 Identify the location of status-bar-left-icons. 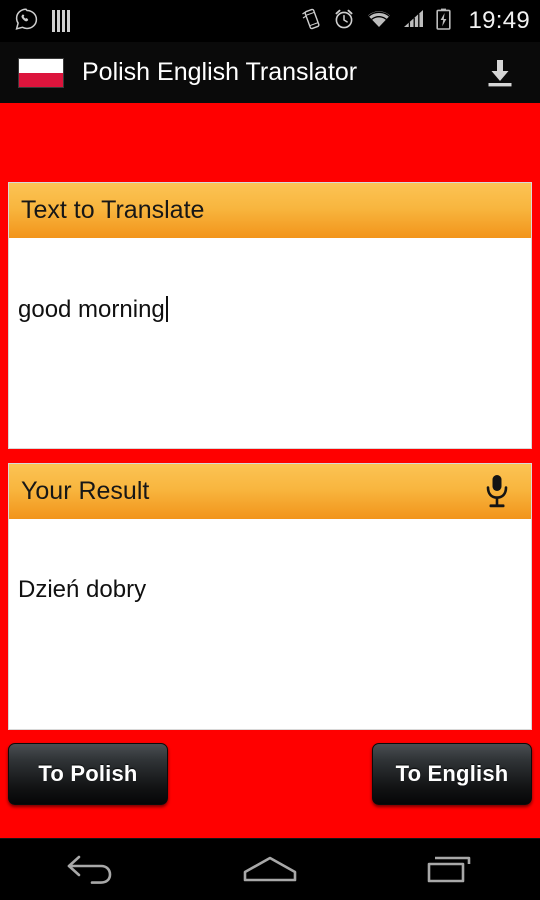
(42, 21).